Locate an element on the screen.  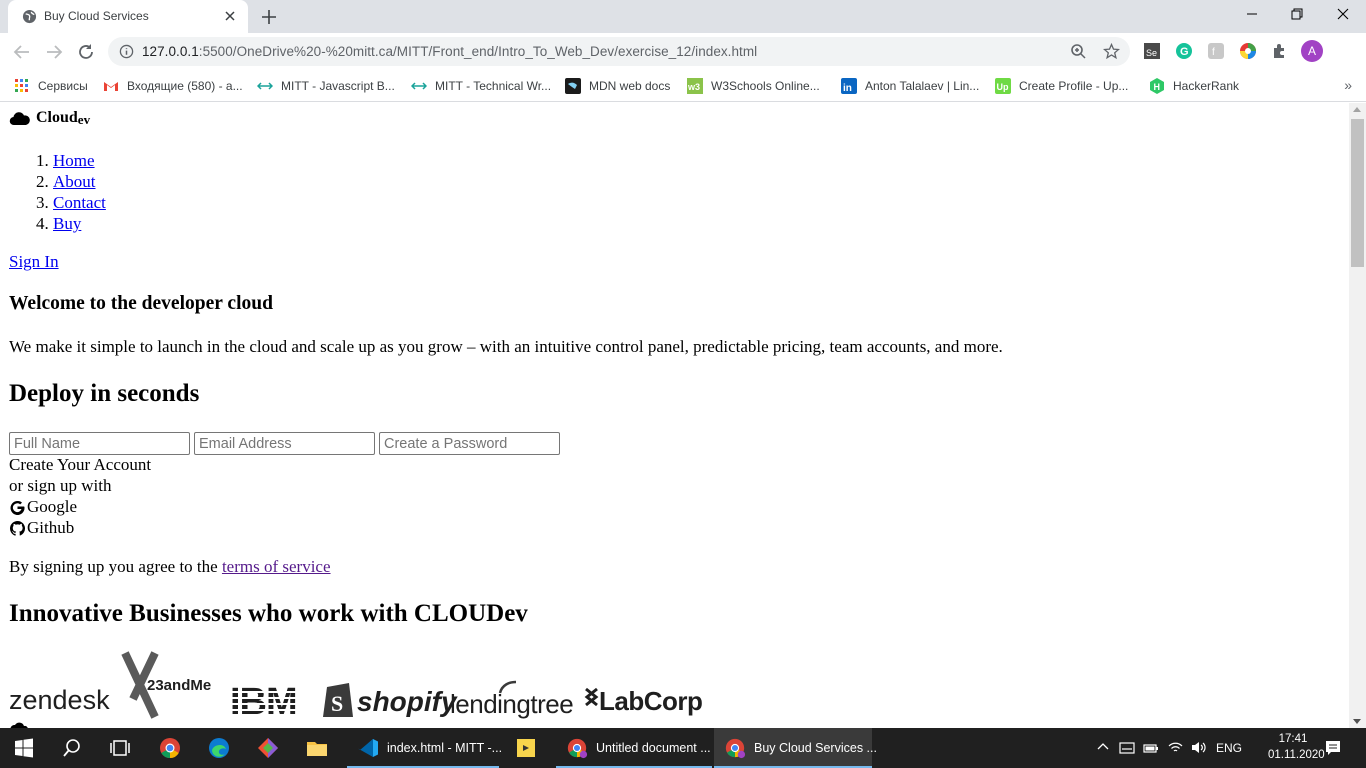
bookmark-apps: Сервисы is located at coordinates (51, 86).